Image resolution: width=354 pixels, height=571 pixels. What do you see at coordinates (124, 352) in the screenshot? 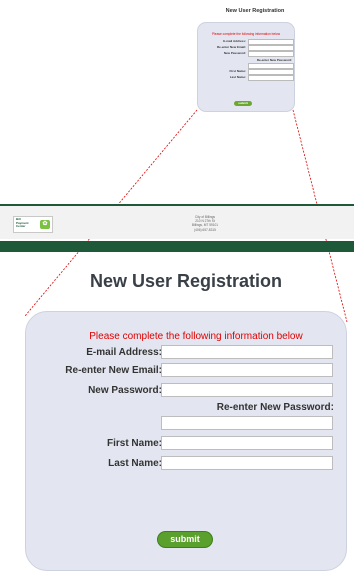
I see `email-label: E-mail Address:` at bounding box center [124, 352].